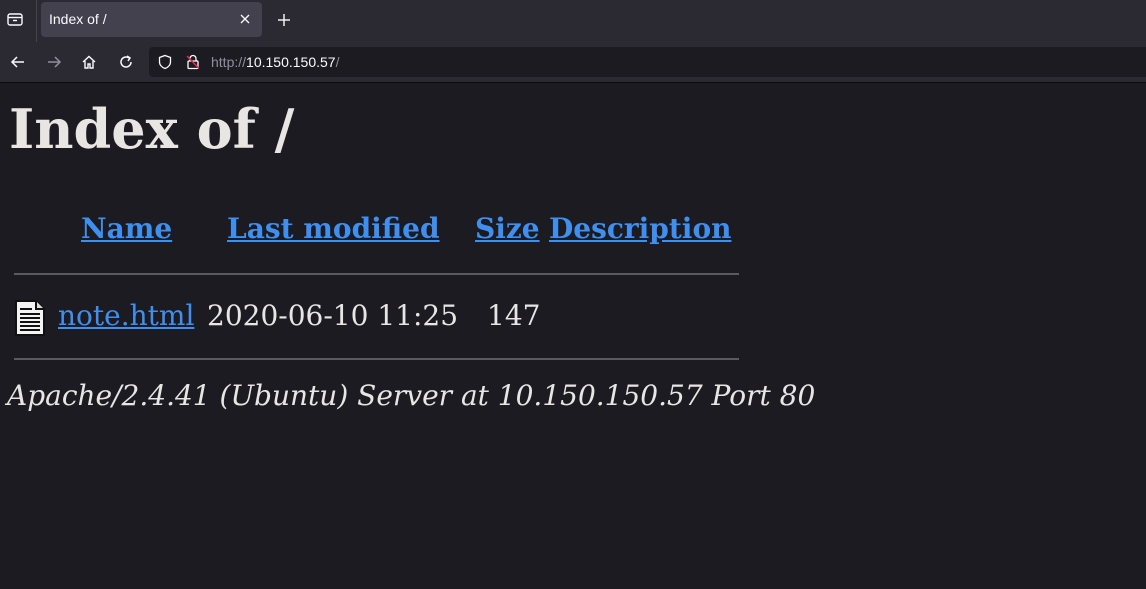  What do you see at coordinates (333, 228) in the screenshot?
I see `column-header-last-modified: Last modified` at bounding box center [333, 228].